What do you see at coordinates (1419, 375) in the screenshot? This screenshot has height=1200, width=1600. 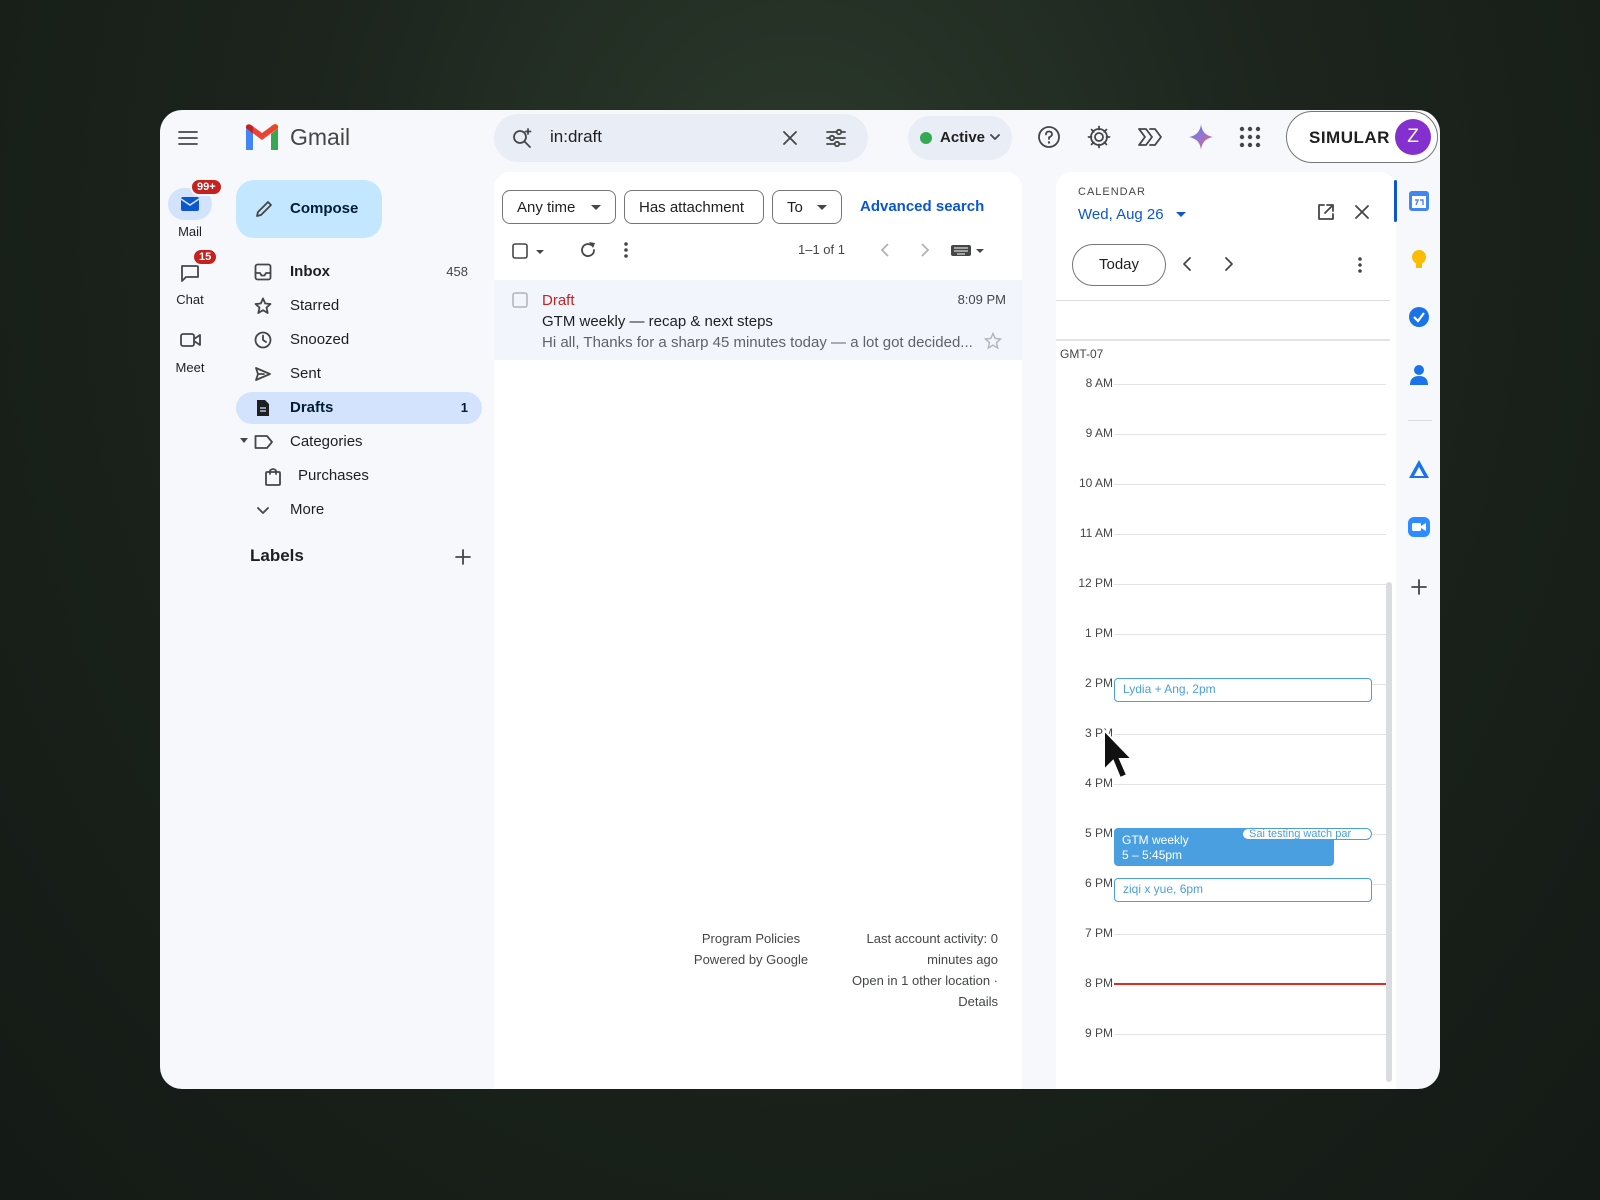 I see `contacts-icon` at bounding box center [1419, 375].